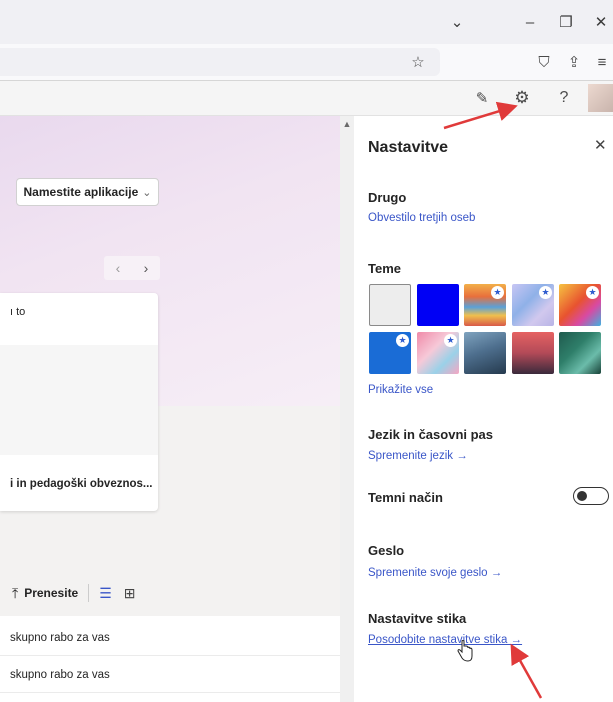 Image resolution: width=613 pixels, height=702 pixels. I want to click on avatar, so click(600, 98).